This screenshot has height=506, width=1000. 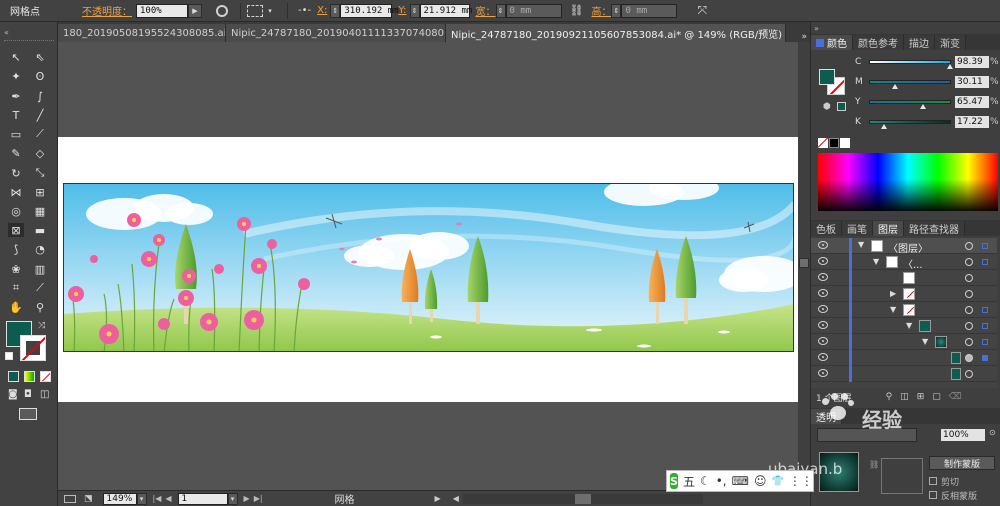 I want to click on channel-value-input: 30.11, so click(x=972, y=82).